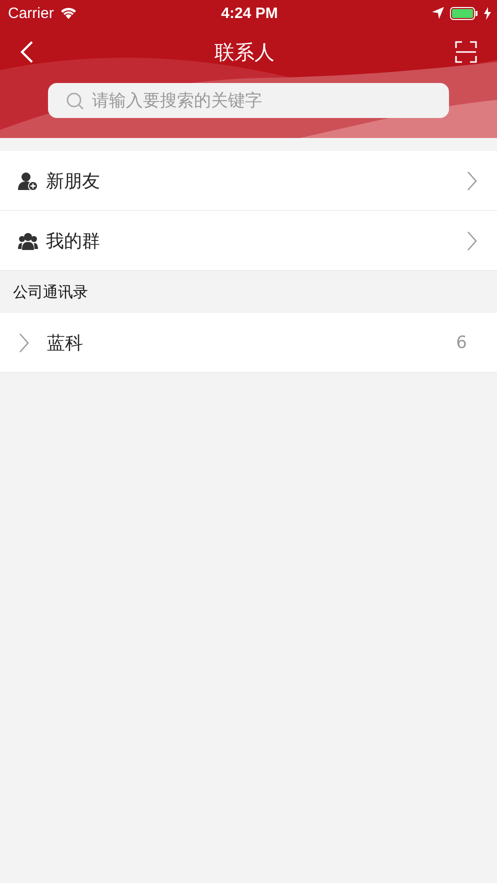  Describe the element at coordinates (248, 181) in the screenshot. I see `list-item: 新朋友` at that location.